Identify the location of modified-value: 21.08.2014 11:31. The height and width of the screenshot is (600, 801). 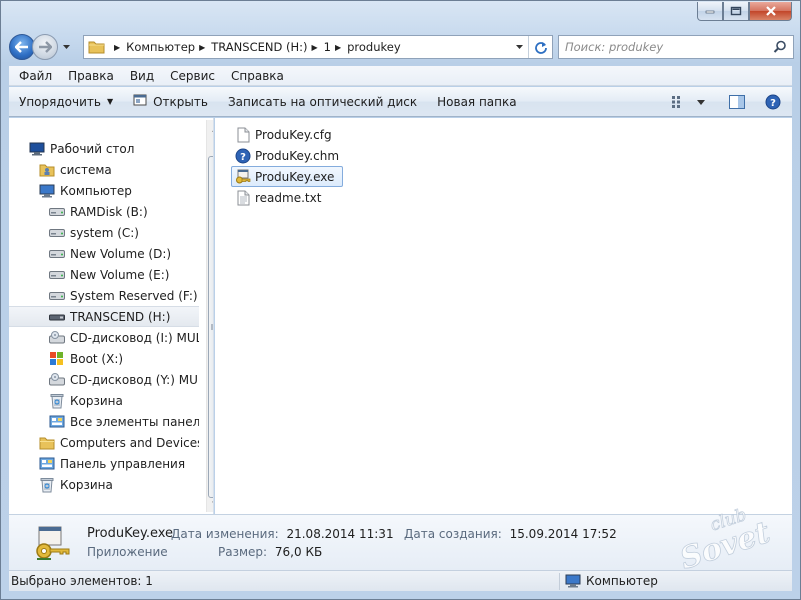
(340, 534).